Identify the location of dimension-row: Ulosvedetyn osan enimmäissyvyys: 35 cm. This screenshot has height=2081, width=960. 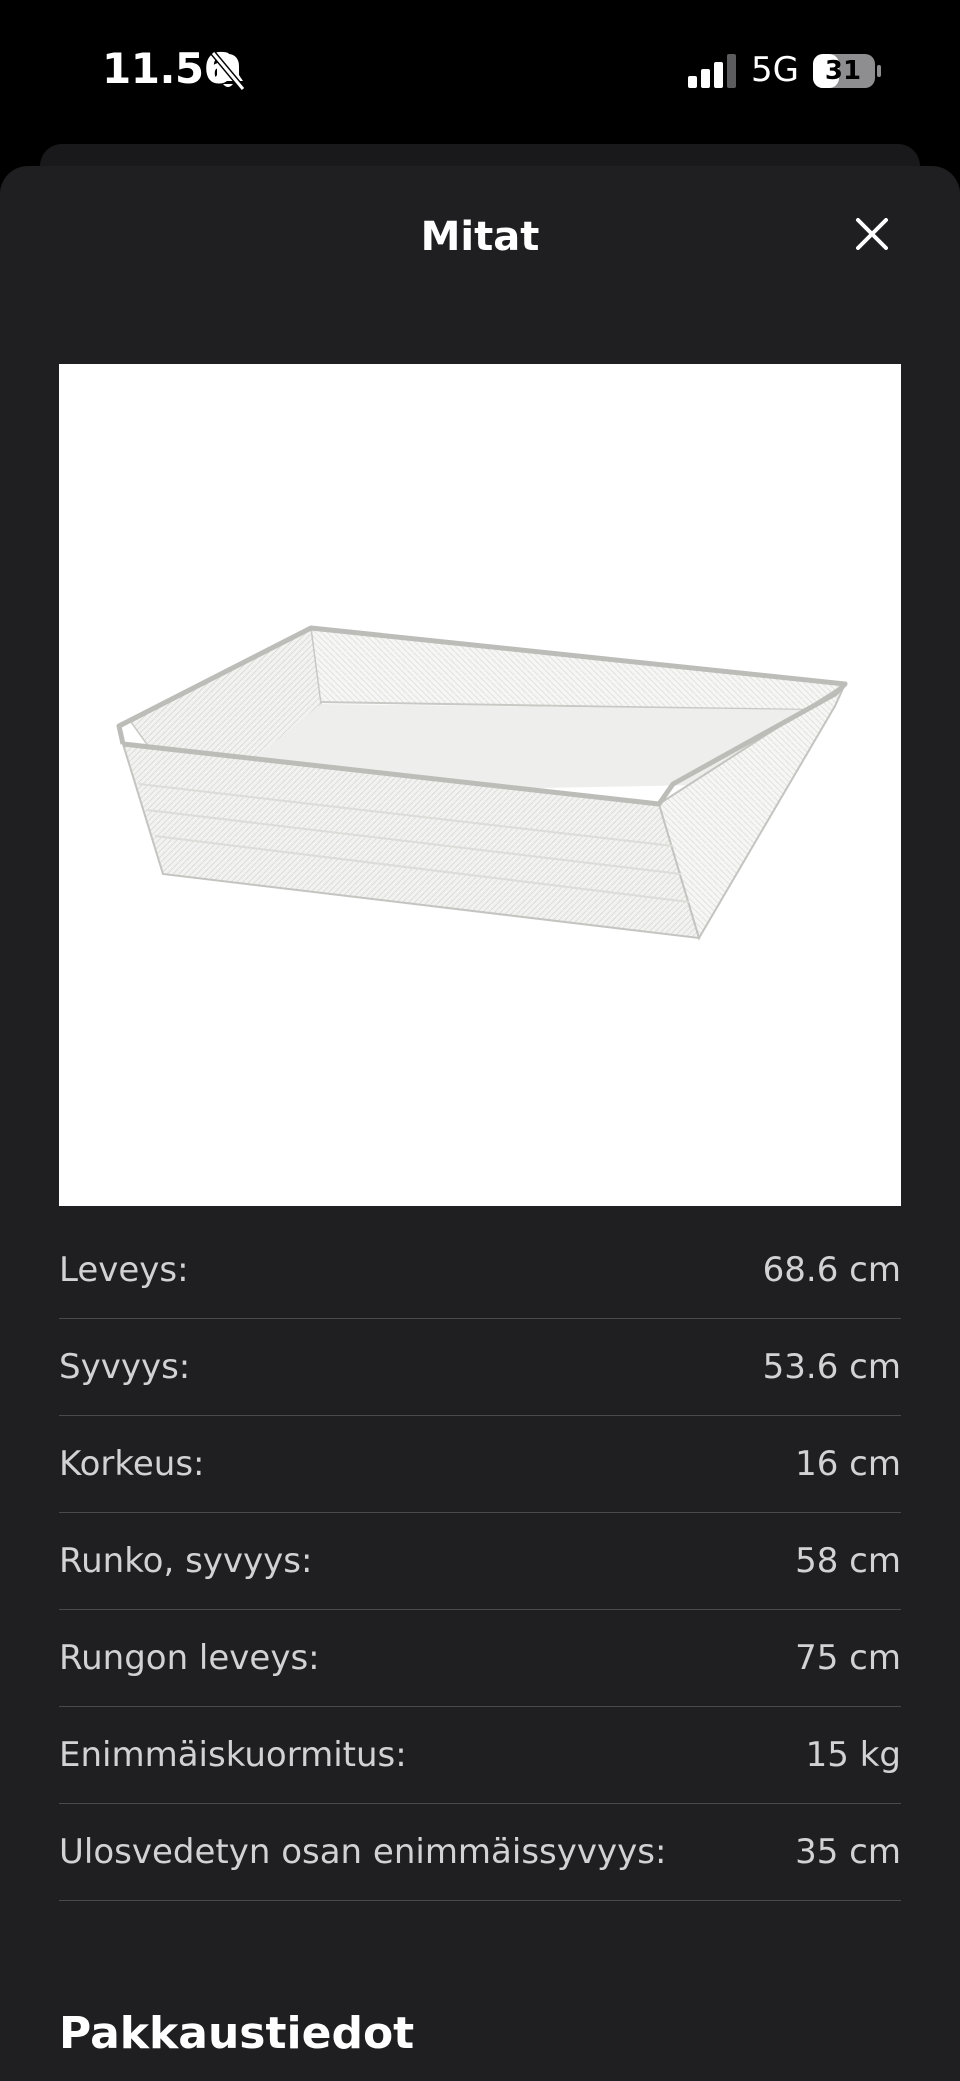
(480, 1852).